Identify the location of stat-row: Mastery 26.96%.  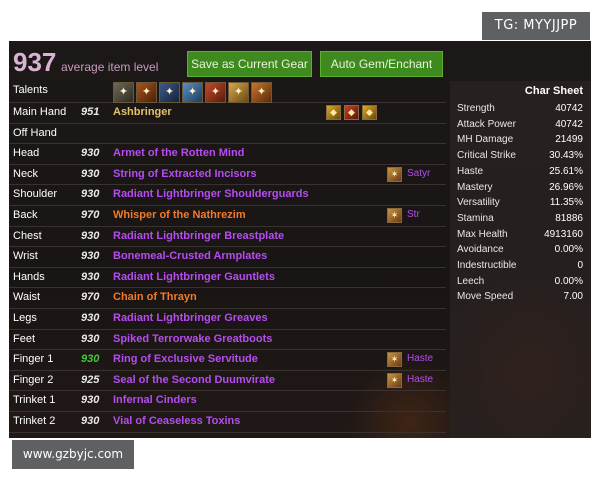
(520, 189).